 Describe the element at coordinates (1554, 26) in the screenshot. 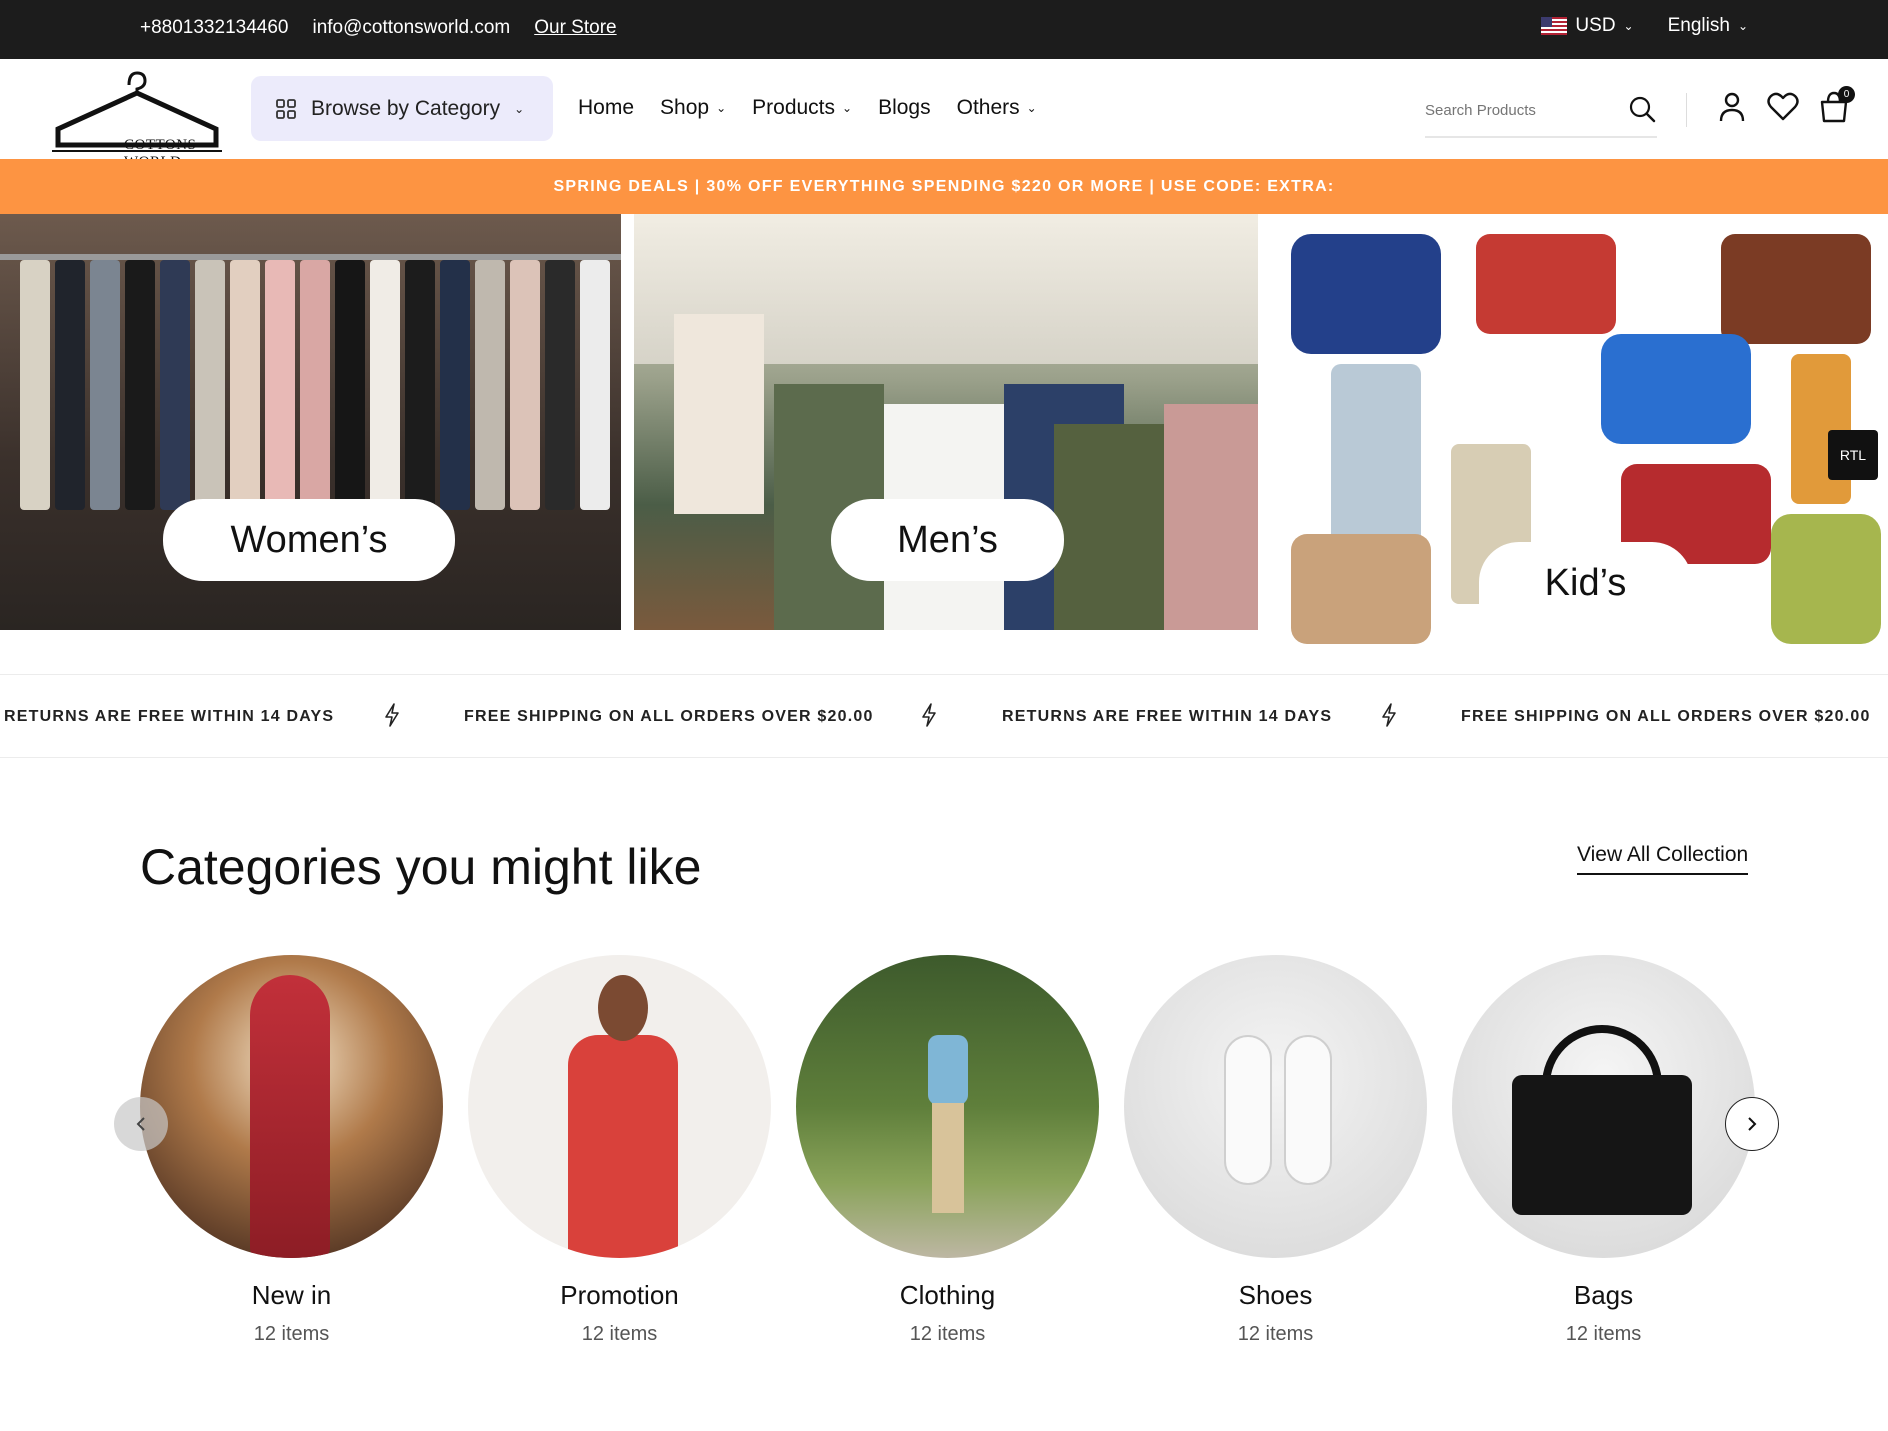

I see `us-flag-icon` at that location.